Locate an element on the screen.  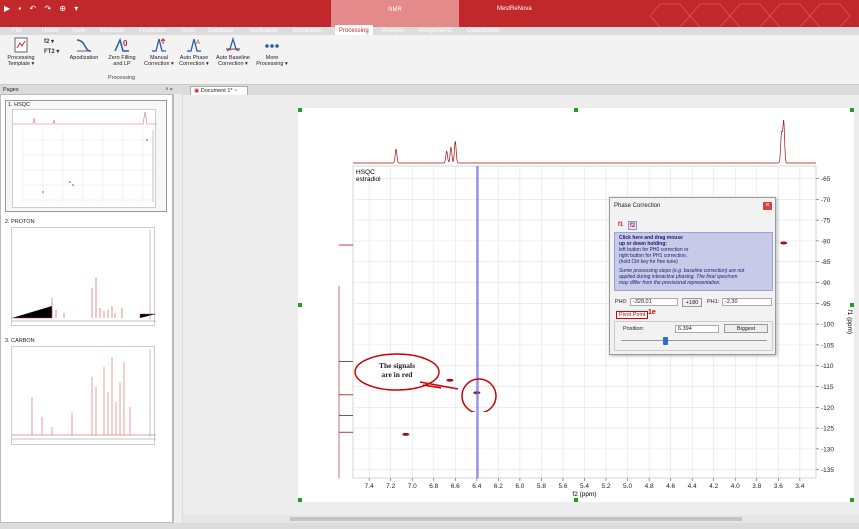
template-icon is located at coordinates (21, 45).